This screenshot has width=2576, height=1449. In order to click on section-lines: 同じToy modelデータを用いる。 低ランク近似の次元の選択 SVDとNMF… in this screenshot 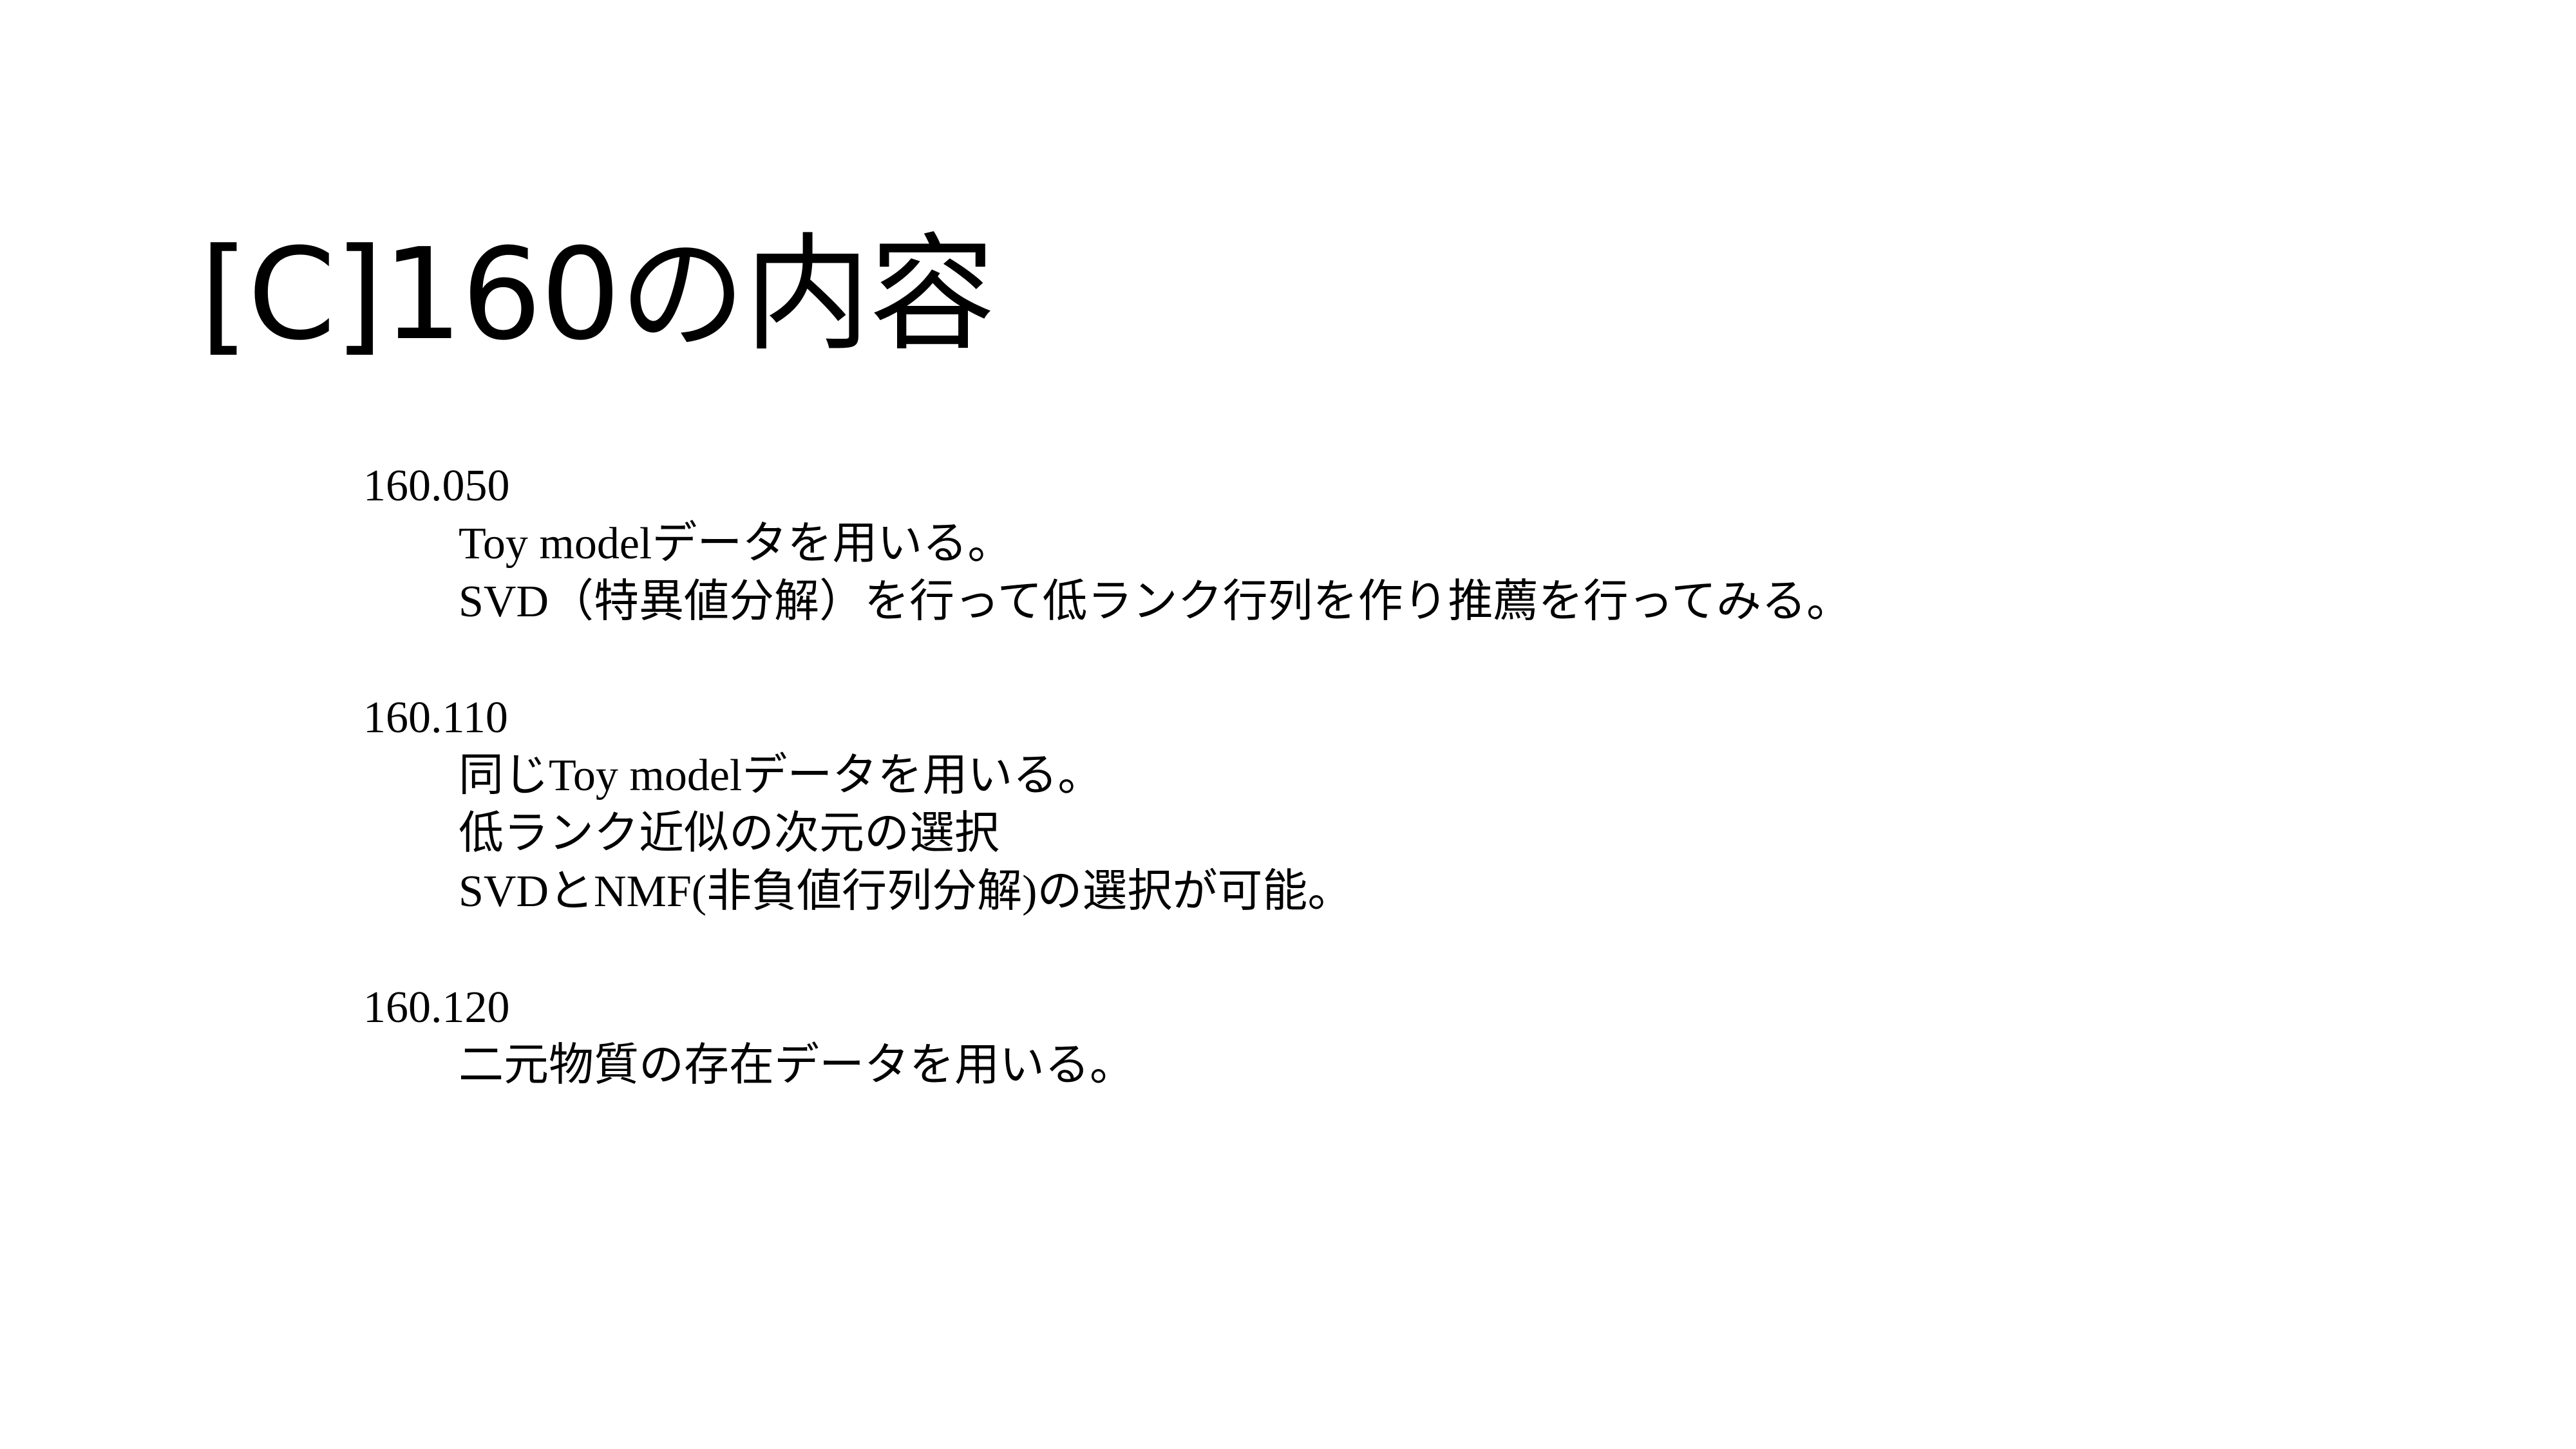, I will do `click(1426, 834)`.